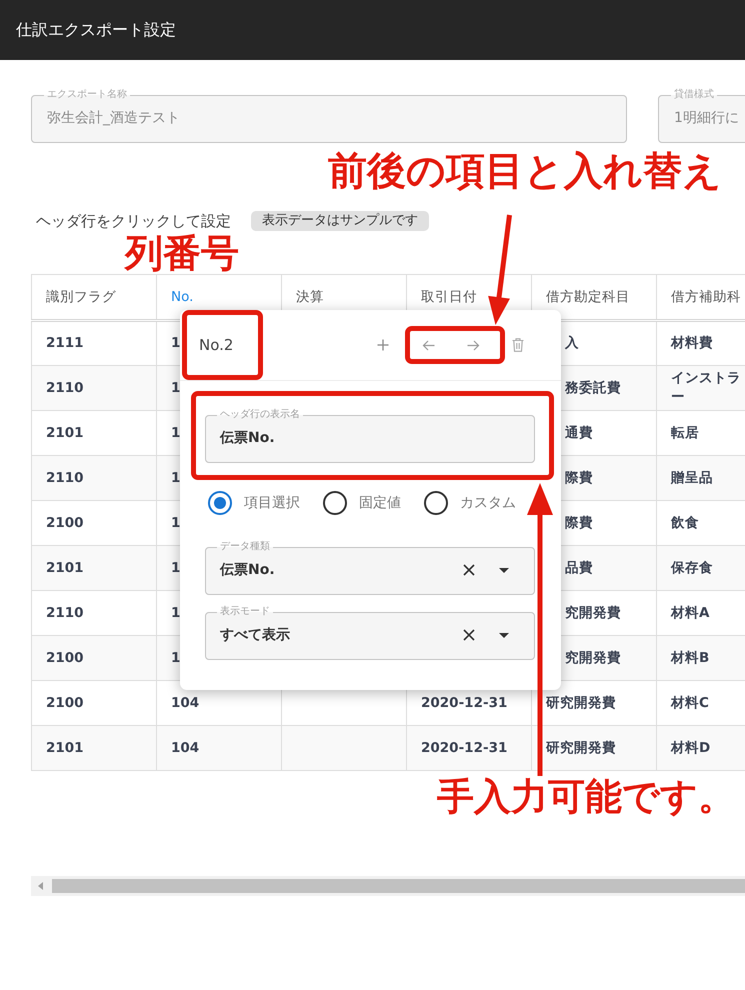 Image resolution: width=745 pixels, height=990 pixels. Describe the element at coordinates (700, 343) in the screenshot. I see `table-cell: 材料費` at that location.